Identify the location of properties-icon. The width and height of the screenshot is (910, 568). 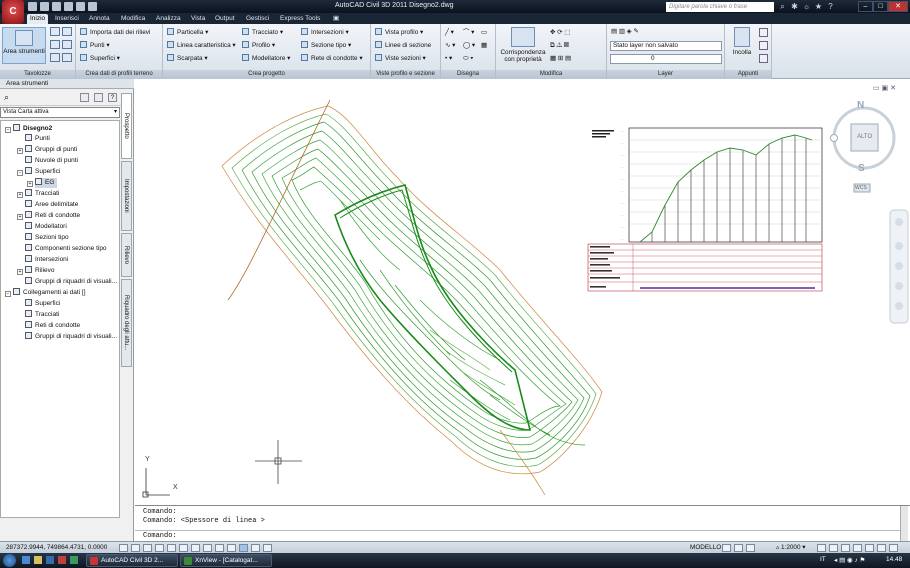
(67, 31).